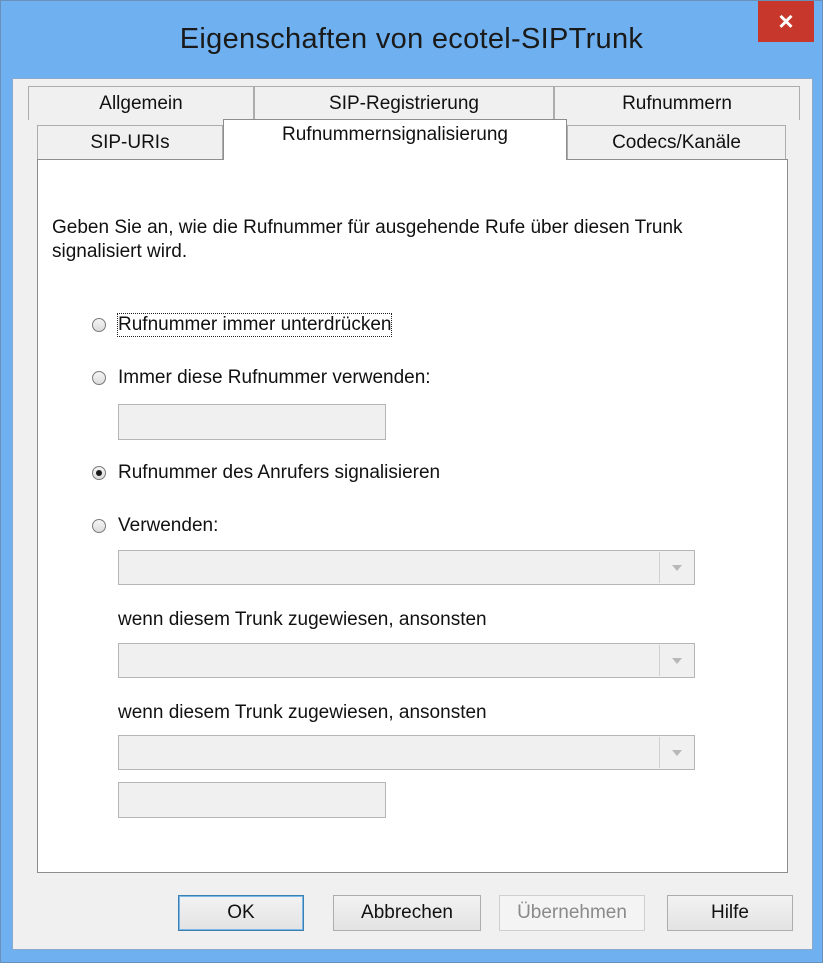 This screenshot has height=963, width=823. Describe the element at coordinates (141, 103) in the screenshot. I see `tab-allgemein: Allgemein` at that location.